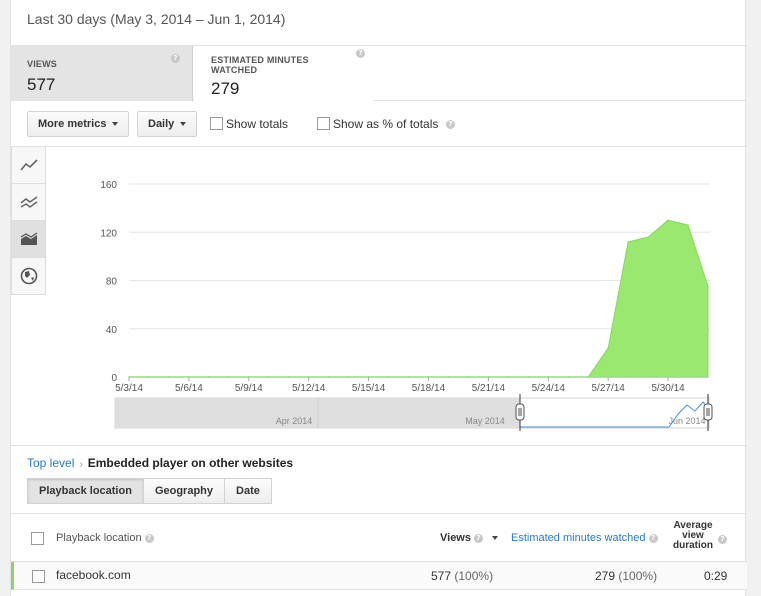  Describe the element at coordinates (257, 124) in the screenshot. I see `show-totals-label: Show totals` at that location.